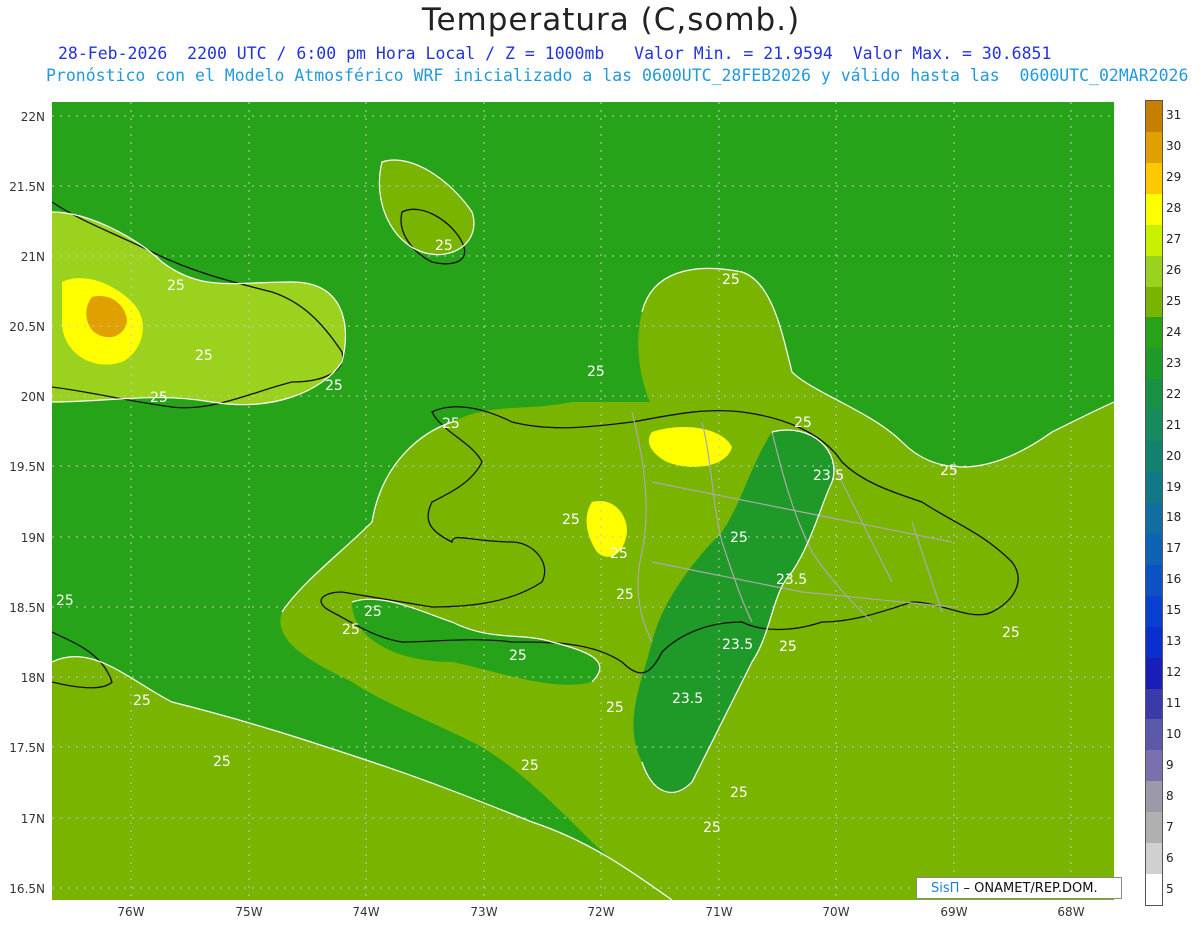  I want to click on colorbar-label: 25, so click(1174, 301).